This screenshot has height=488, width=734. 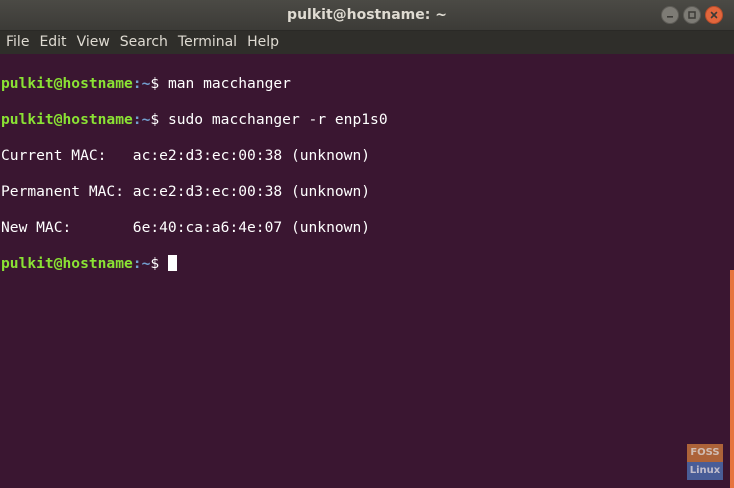 I want to click on window-controls, so click(x=692, y=15).